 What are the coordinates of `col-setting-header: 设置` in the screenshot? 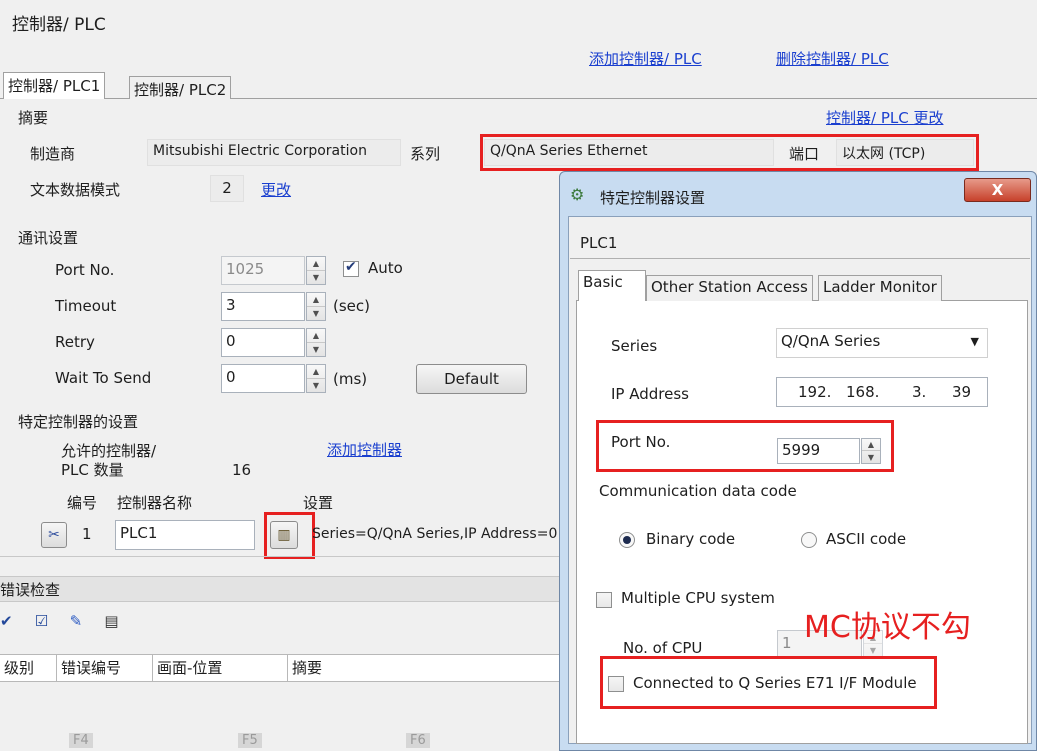 It's located at (318, 503).